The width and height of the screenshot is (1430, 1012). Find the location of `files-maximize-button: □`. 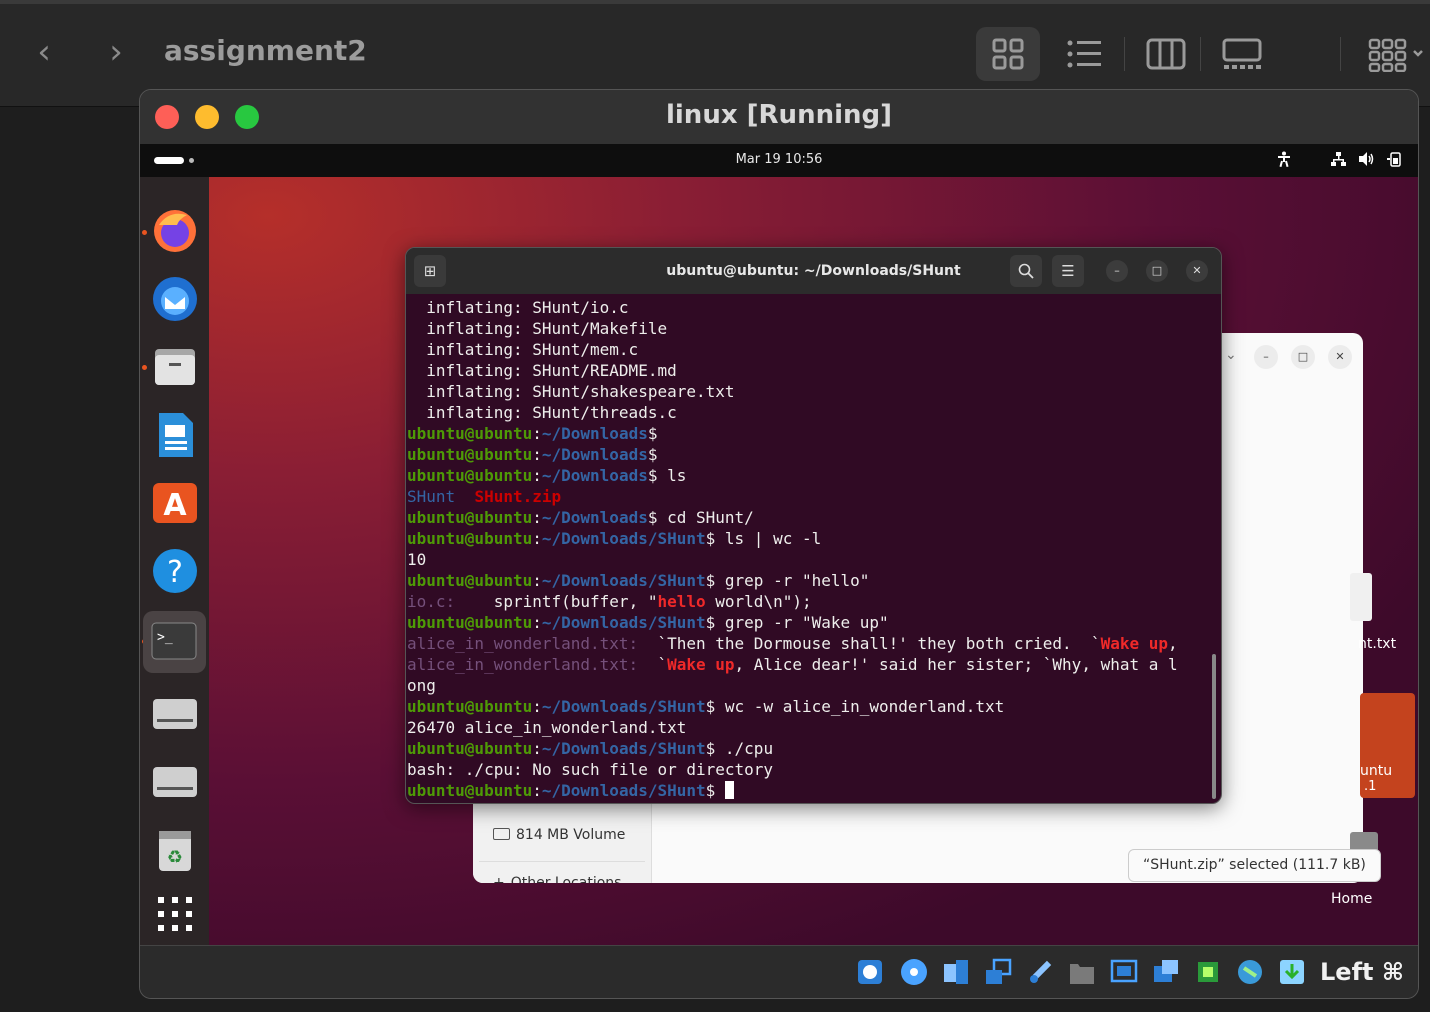

files-maximize-button: □ is located at coordinates (1303, 357).